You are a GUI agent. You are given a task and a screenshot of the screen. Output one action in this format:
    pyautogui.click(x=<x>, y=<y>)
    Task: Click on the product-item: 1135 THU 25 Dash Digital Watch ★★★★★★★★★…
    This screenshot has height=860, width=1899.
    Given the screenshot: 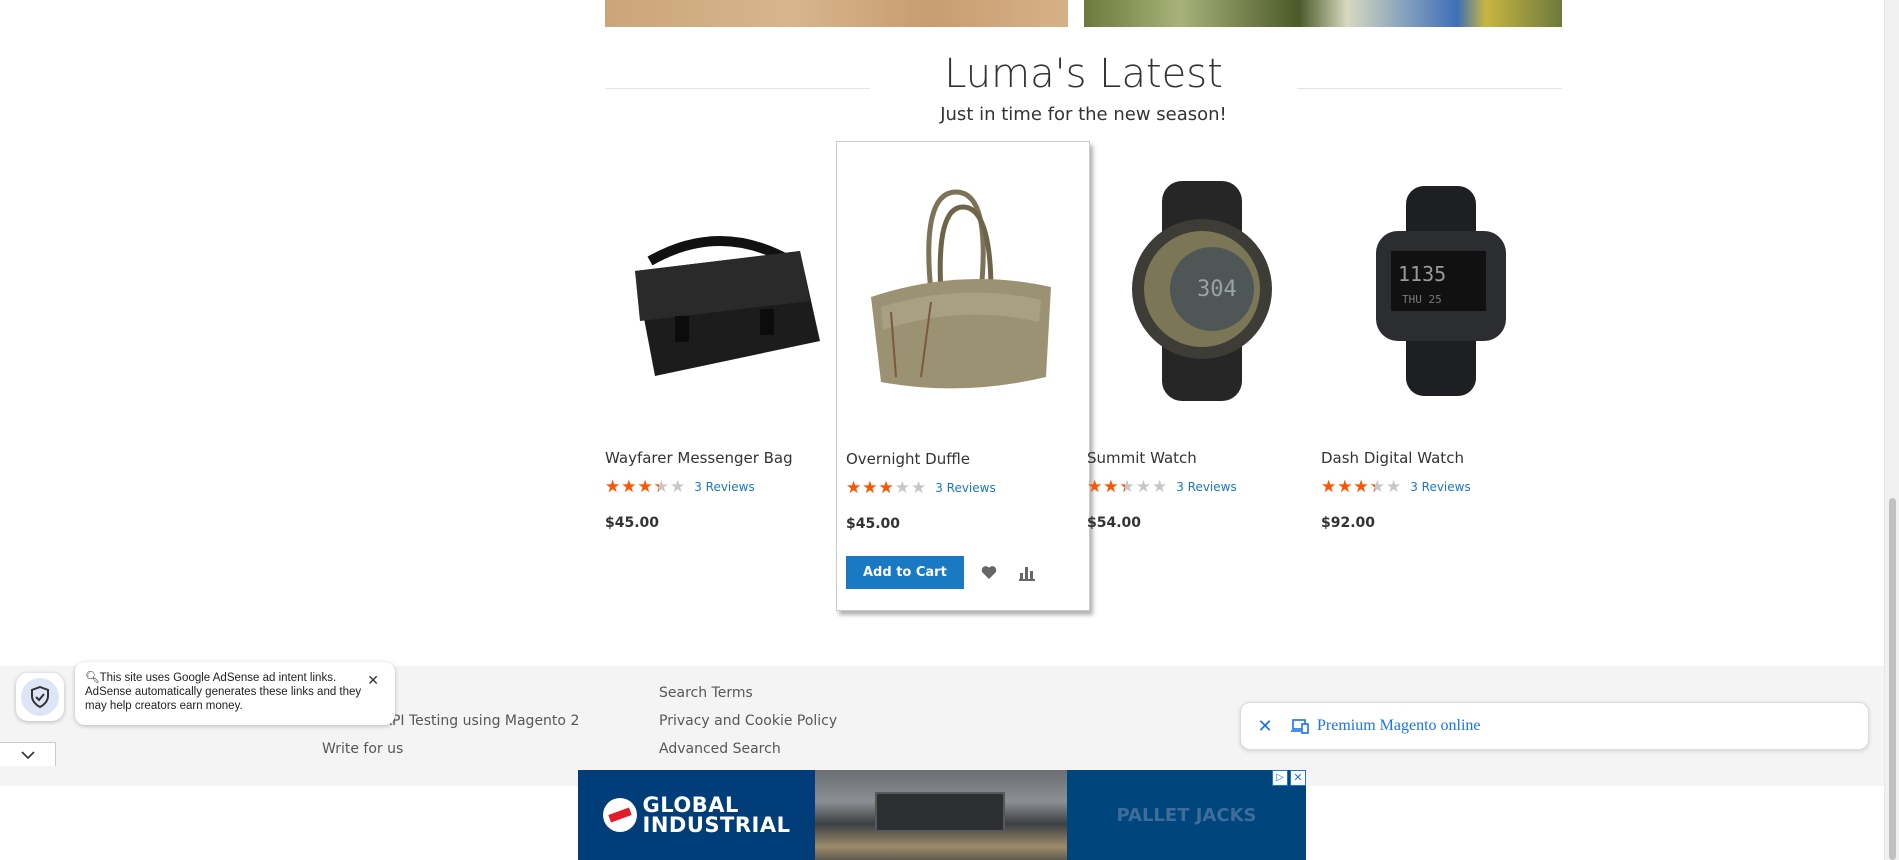 What is the action you would take?
    pyautogui.click(x=1436, y=336)
    